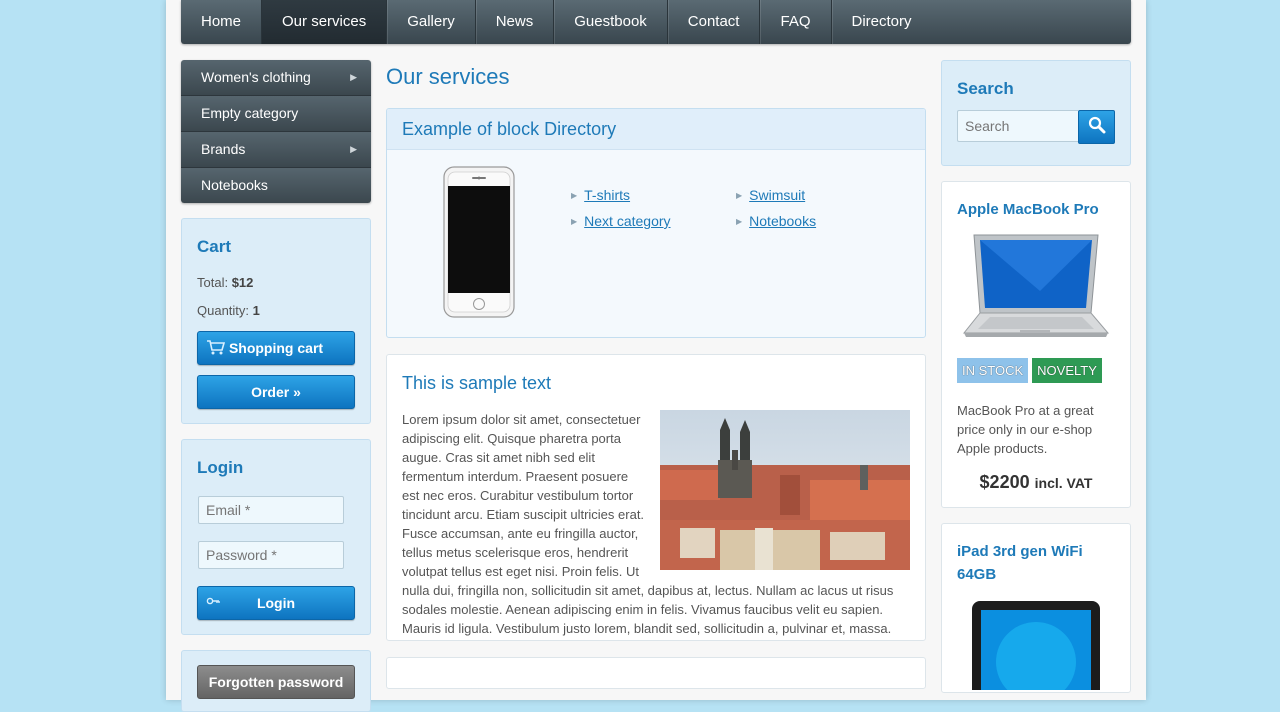  I want to click on cart-total: Total: $12, so click(276, 282).